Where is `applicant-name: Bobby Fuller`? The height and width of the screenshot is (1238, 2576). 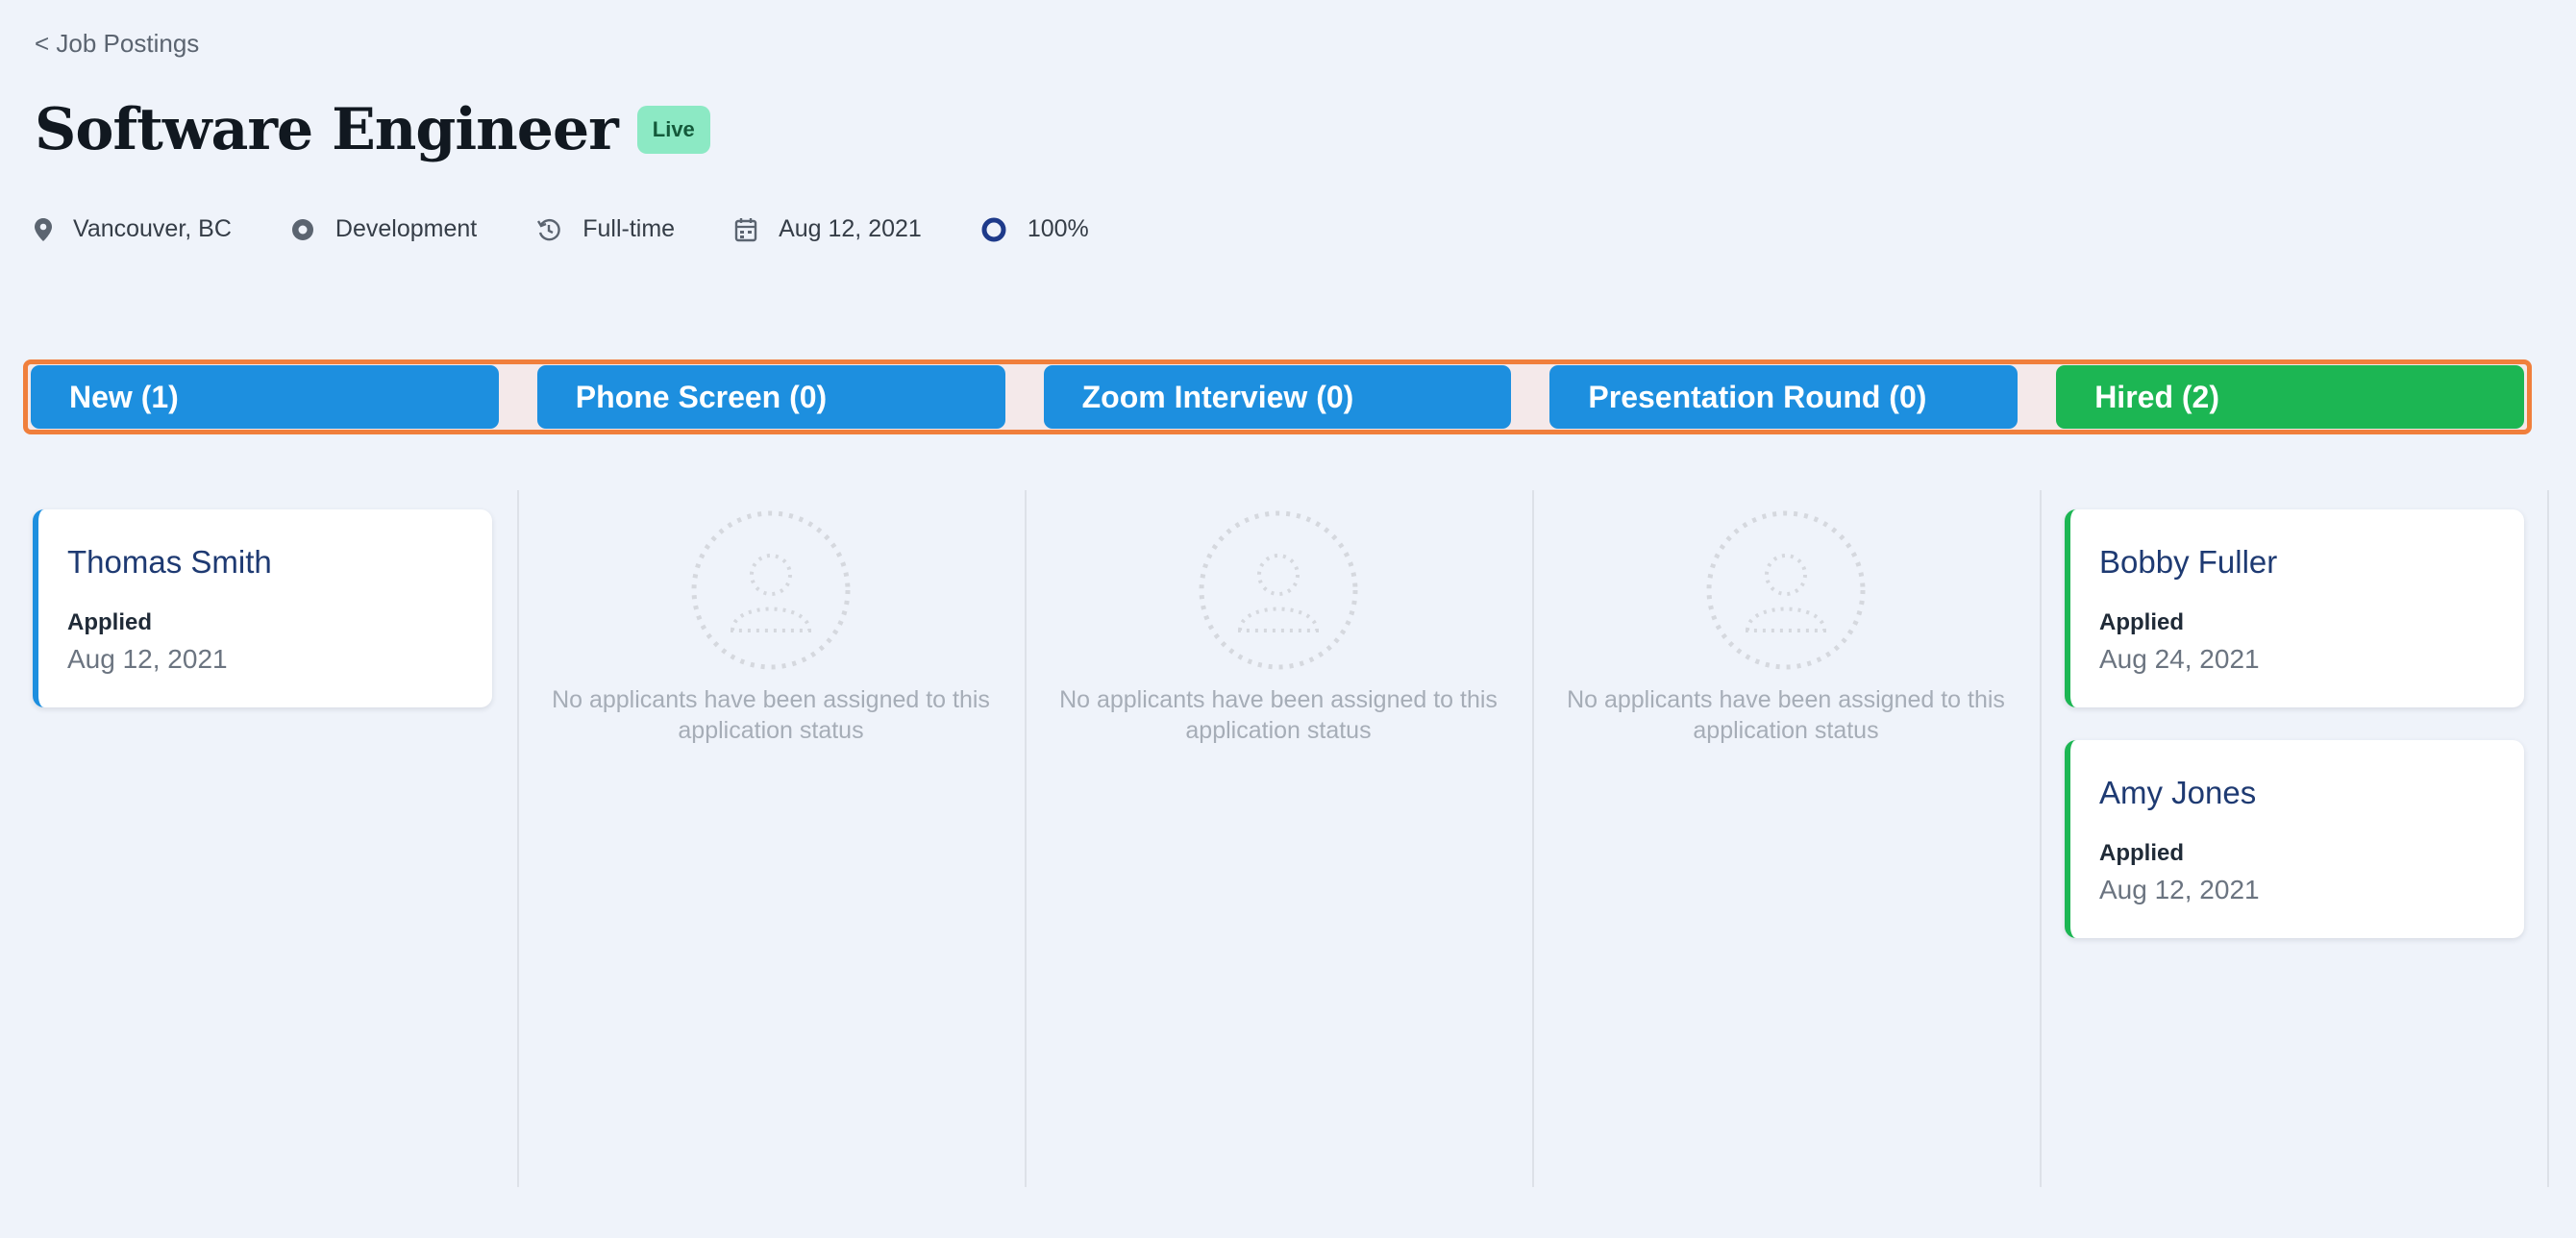
applicant-name: Bobby Fuller is located at coordinates (2311, 562).